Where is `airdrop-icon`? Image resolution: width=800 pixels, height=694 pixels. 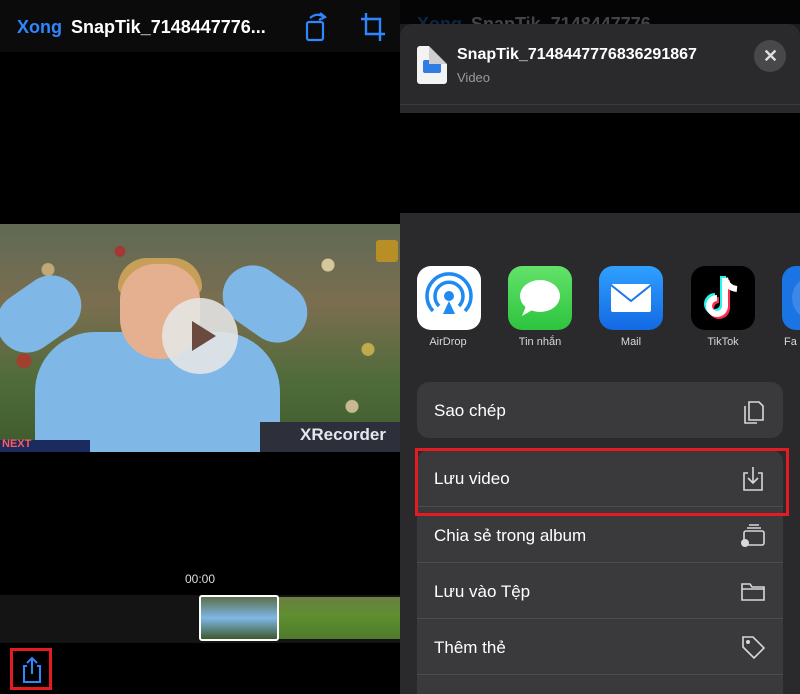 airdrop-icon is located at coordinates (449, 293).